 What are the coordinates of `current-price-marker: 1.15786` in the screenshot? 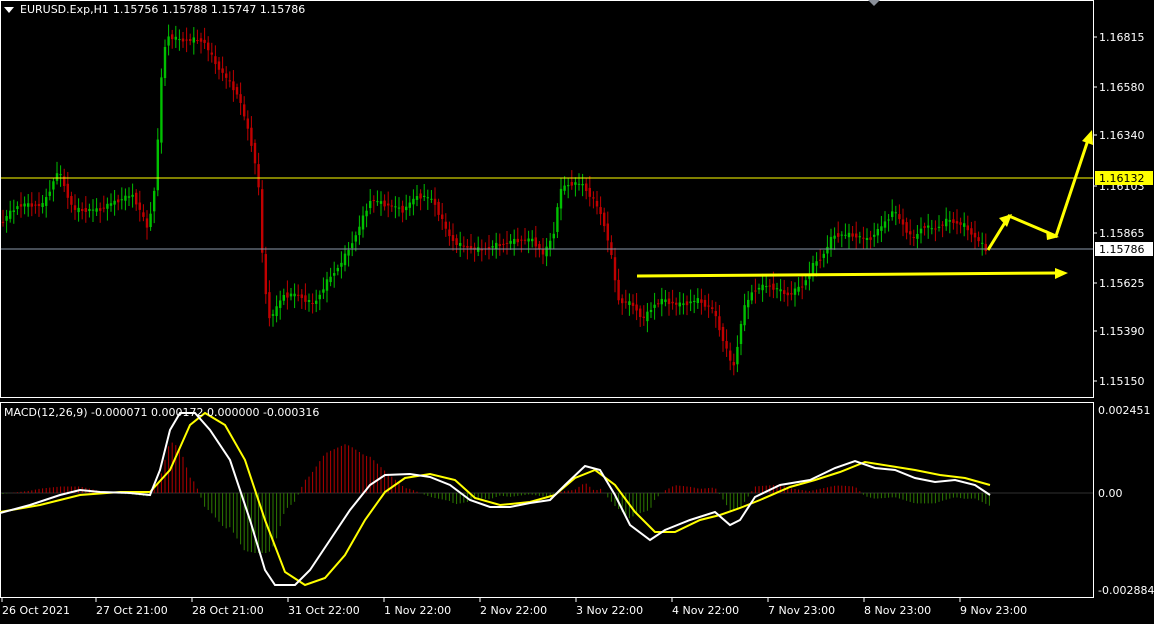 It's located at (1124, 249).